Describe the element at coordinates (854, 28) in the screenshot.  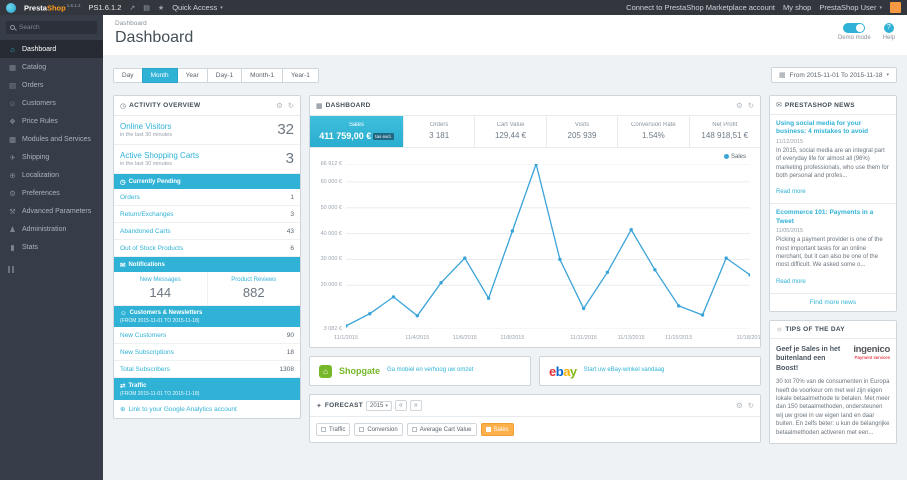
I see `demo-mode-toggle` at that location.